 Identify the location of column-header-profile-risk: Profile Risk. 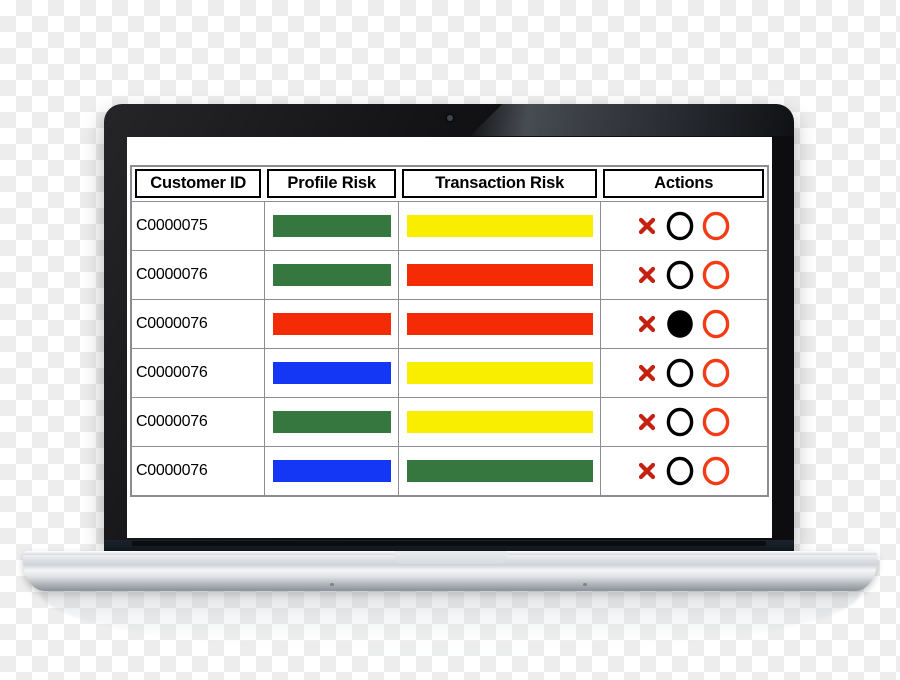
(331, 184).